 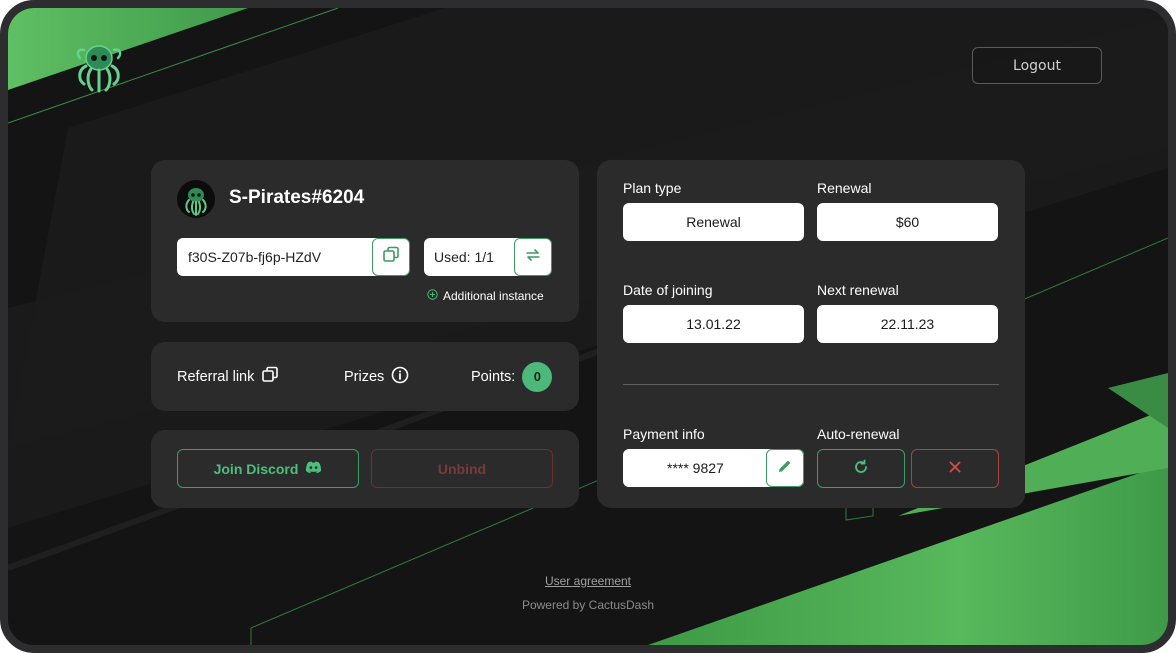 I want to click on points-badge: 0, so click(x=537, y=376).